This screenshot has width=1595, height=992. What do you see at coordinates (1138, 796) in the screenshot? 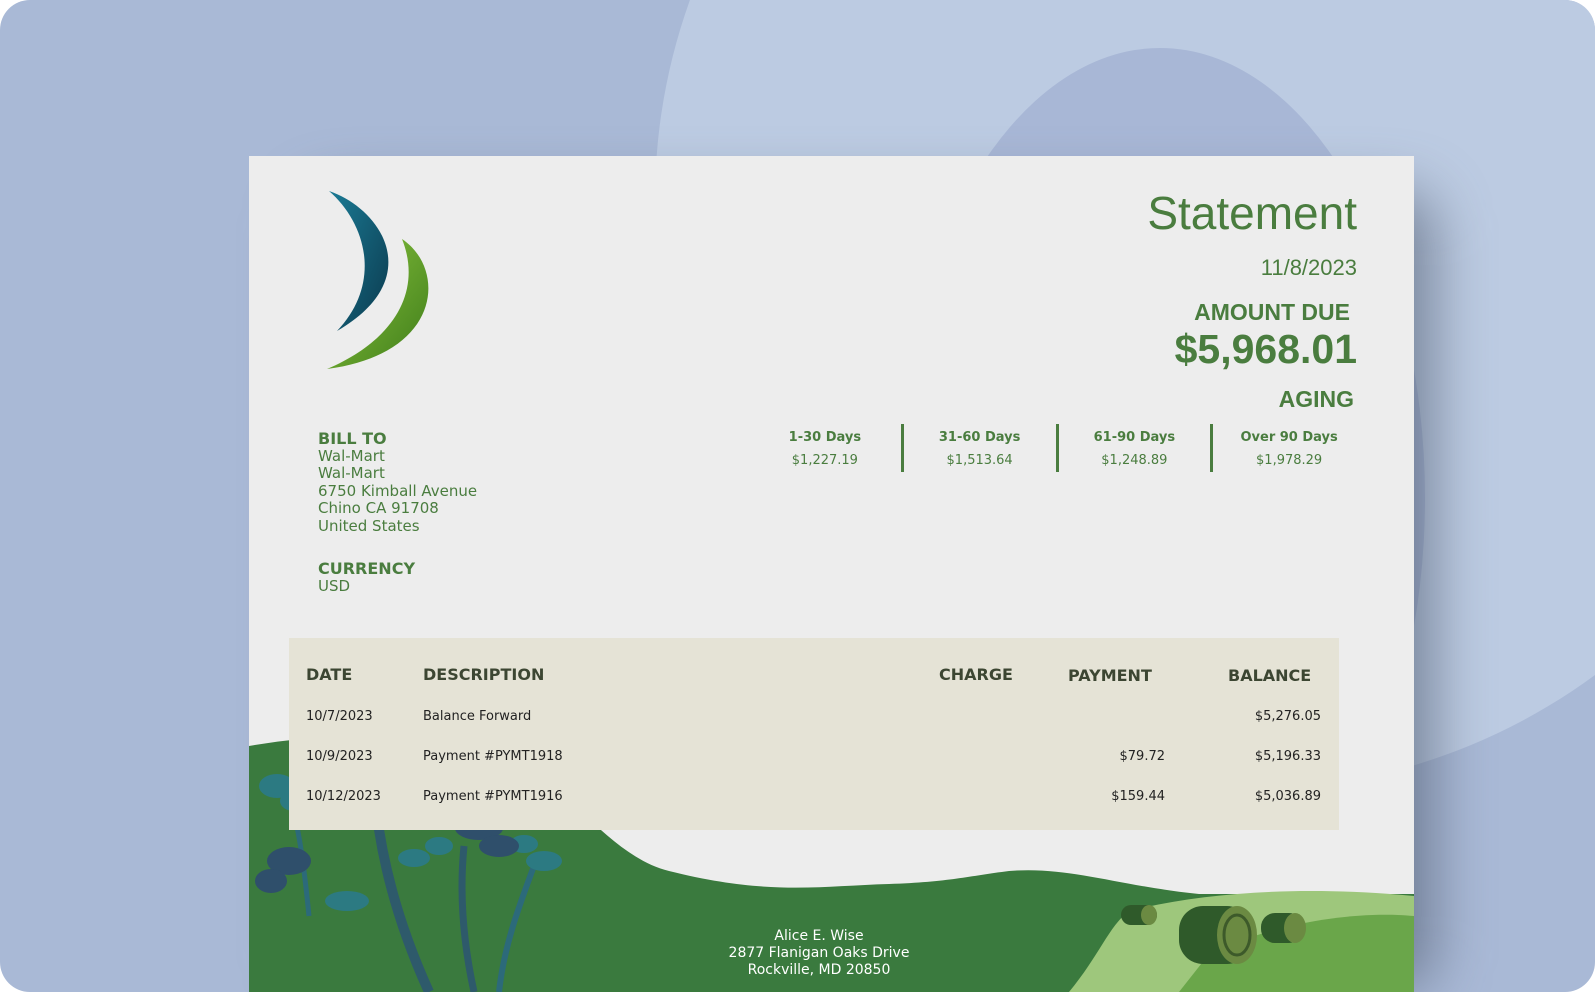
I see `cell-payment: $159.44` at bounding box center [1138, 796].